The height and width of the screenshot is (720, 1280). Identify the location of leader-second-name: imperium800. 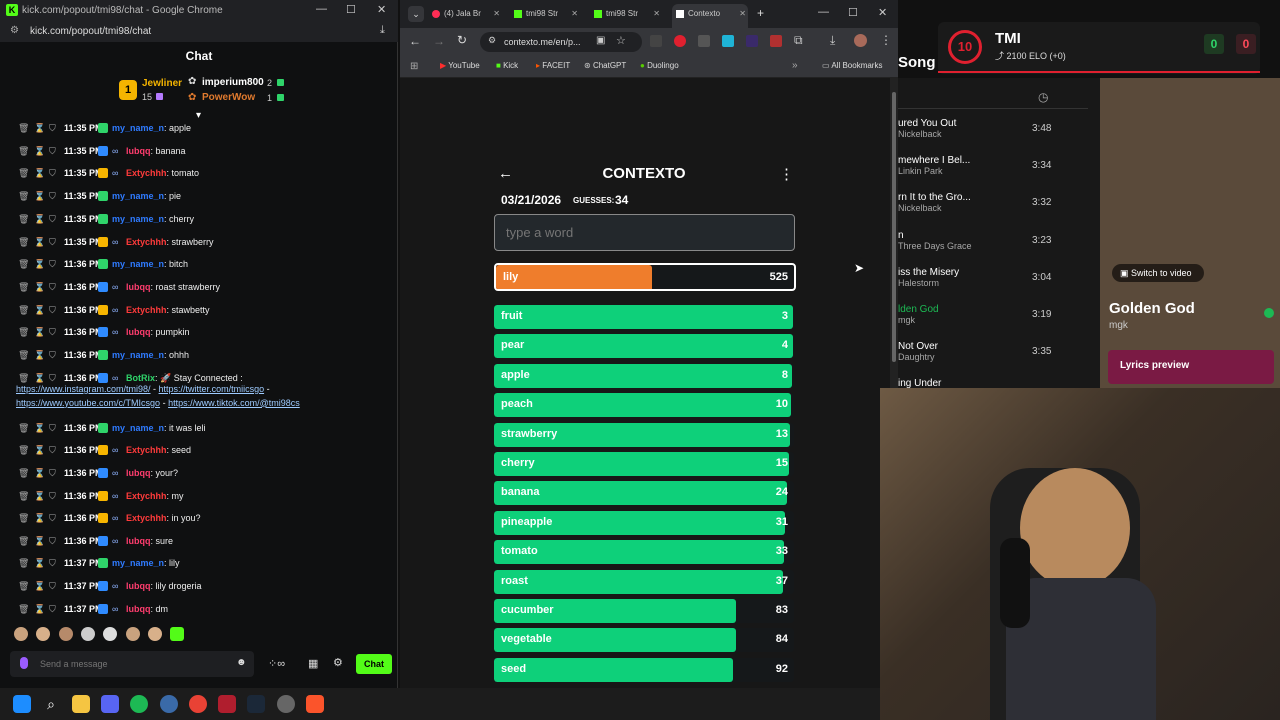
(233, 82).